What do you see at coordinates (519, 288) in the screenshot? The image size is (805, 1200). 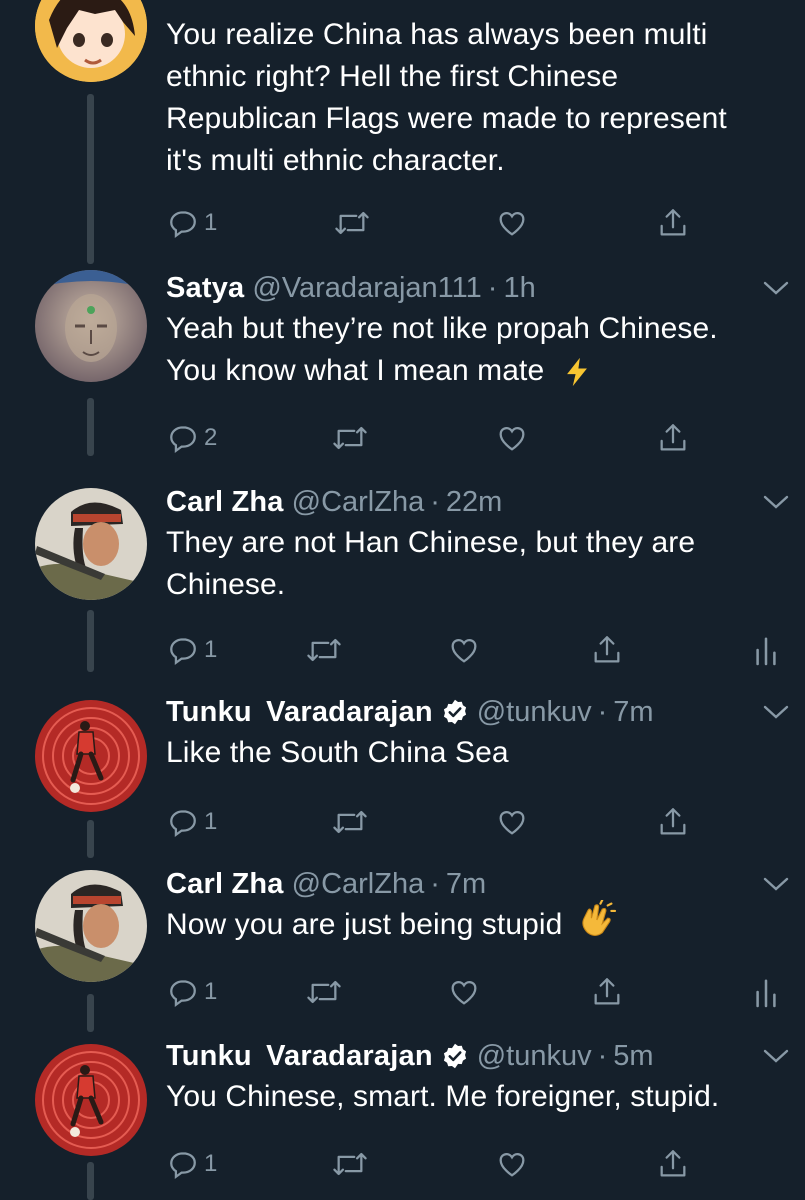 I see `timestamp: 1h` at bounding box center [519, 288].